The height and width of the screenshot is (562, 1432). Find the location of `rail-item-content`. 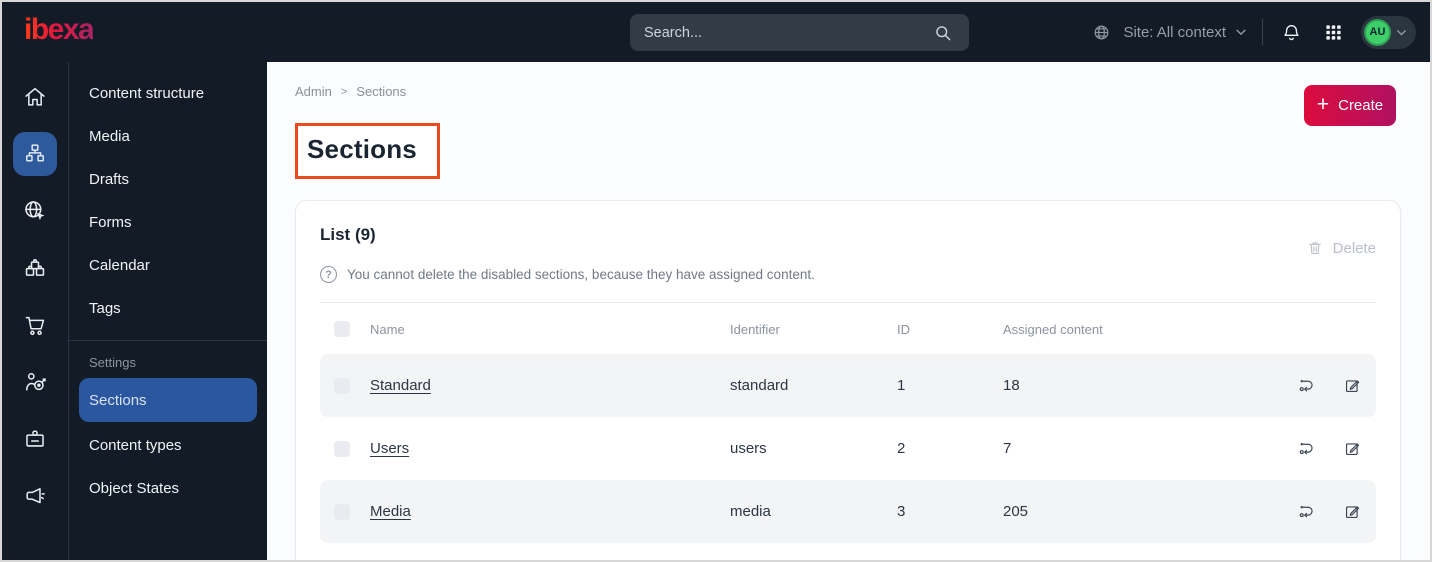

rail-item-content is located at coordinates (35, 154).